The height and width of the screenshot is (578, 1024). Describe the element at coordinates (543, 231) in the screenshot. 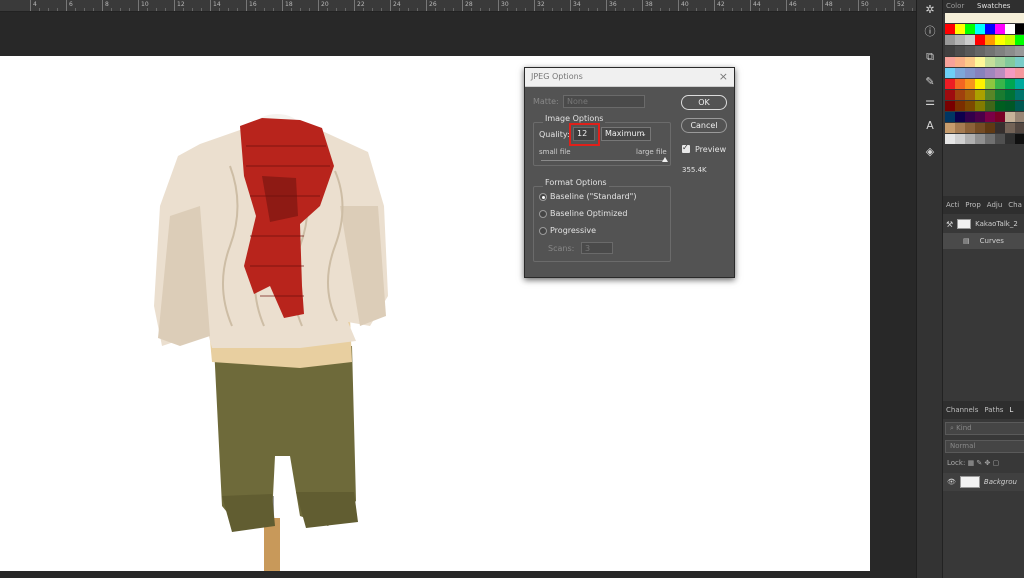

I see `radio-progressive` at that location.